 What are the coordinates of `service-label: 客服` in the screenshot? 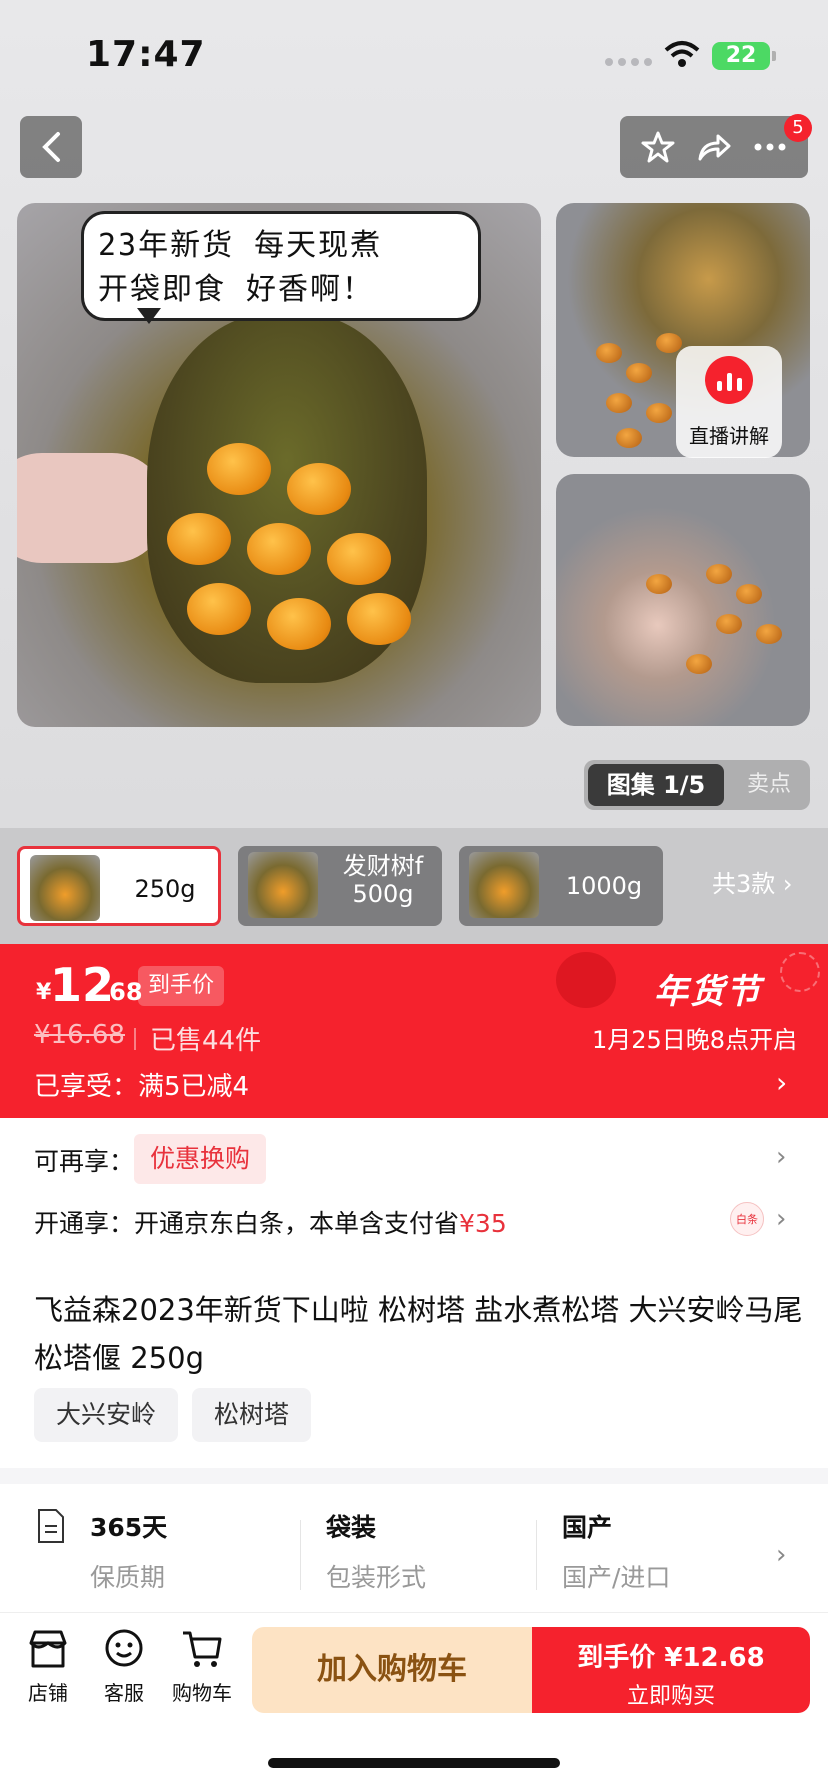 It's located at (124, 1693).